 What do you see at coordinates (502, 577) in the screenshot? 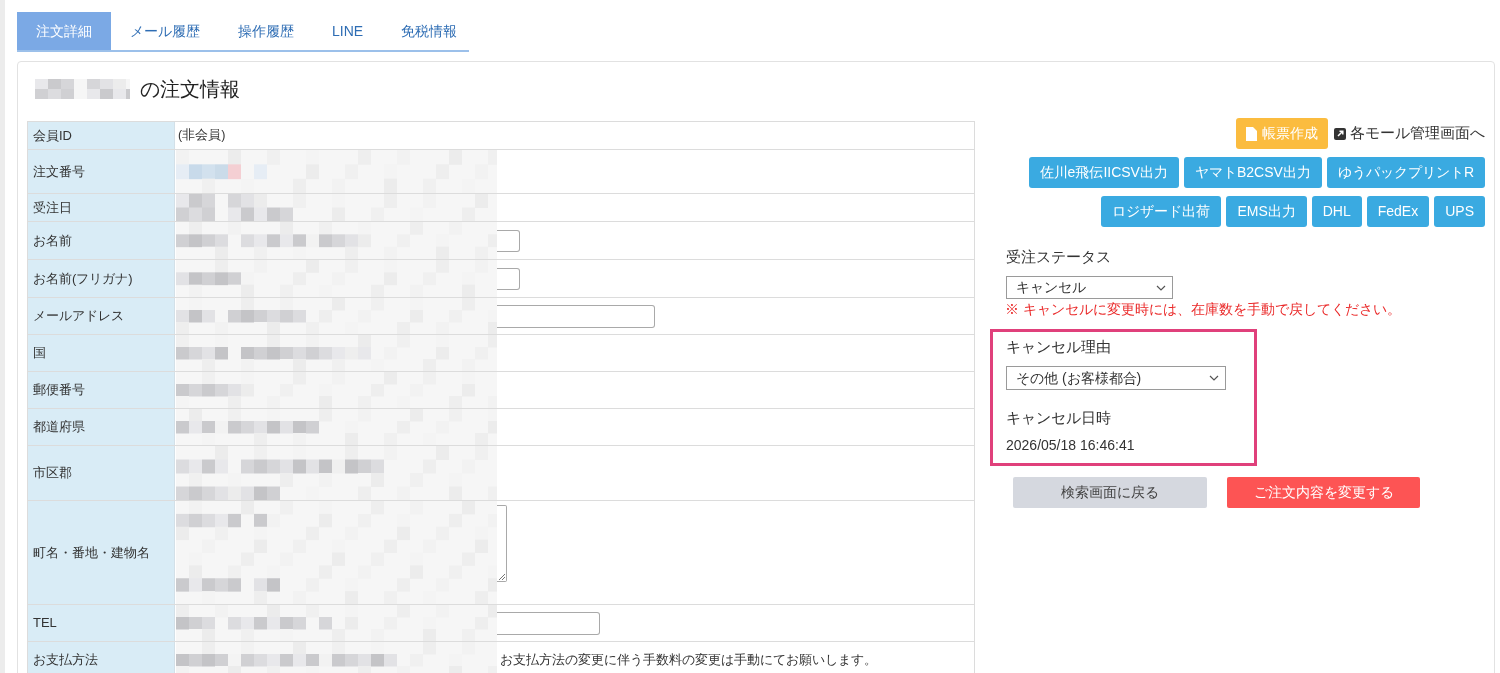
I see `resize-grip-icon` at bounding box center [502, 577].